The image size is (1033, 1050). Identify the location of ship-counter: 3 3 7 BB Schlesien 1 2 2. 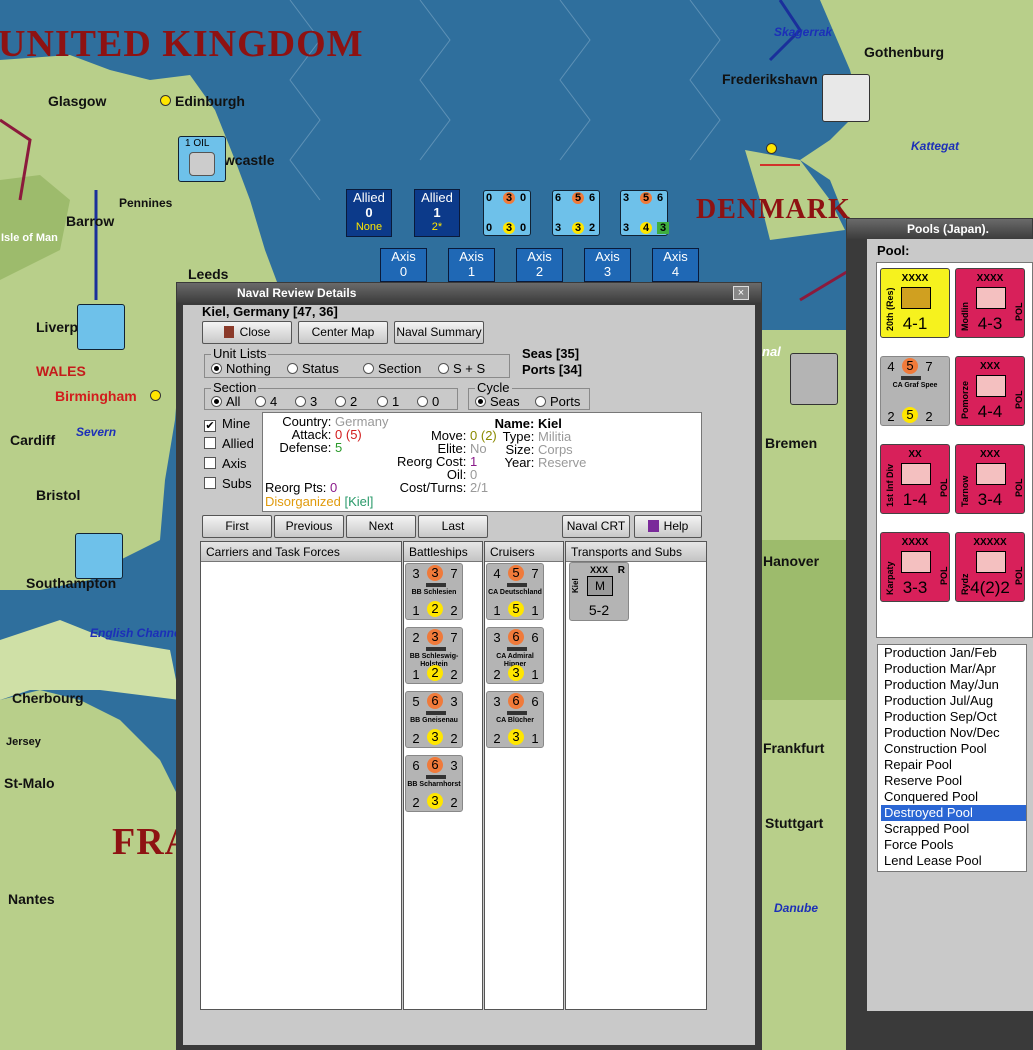
(434, 591).